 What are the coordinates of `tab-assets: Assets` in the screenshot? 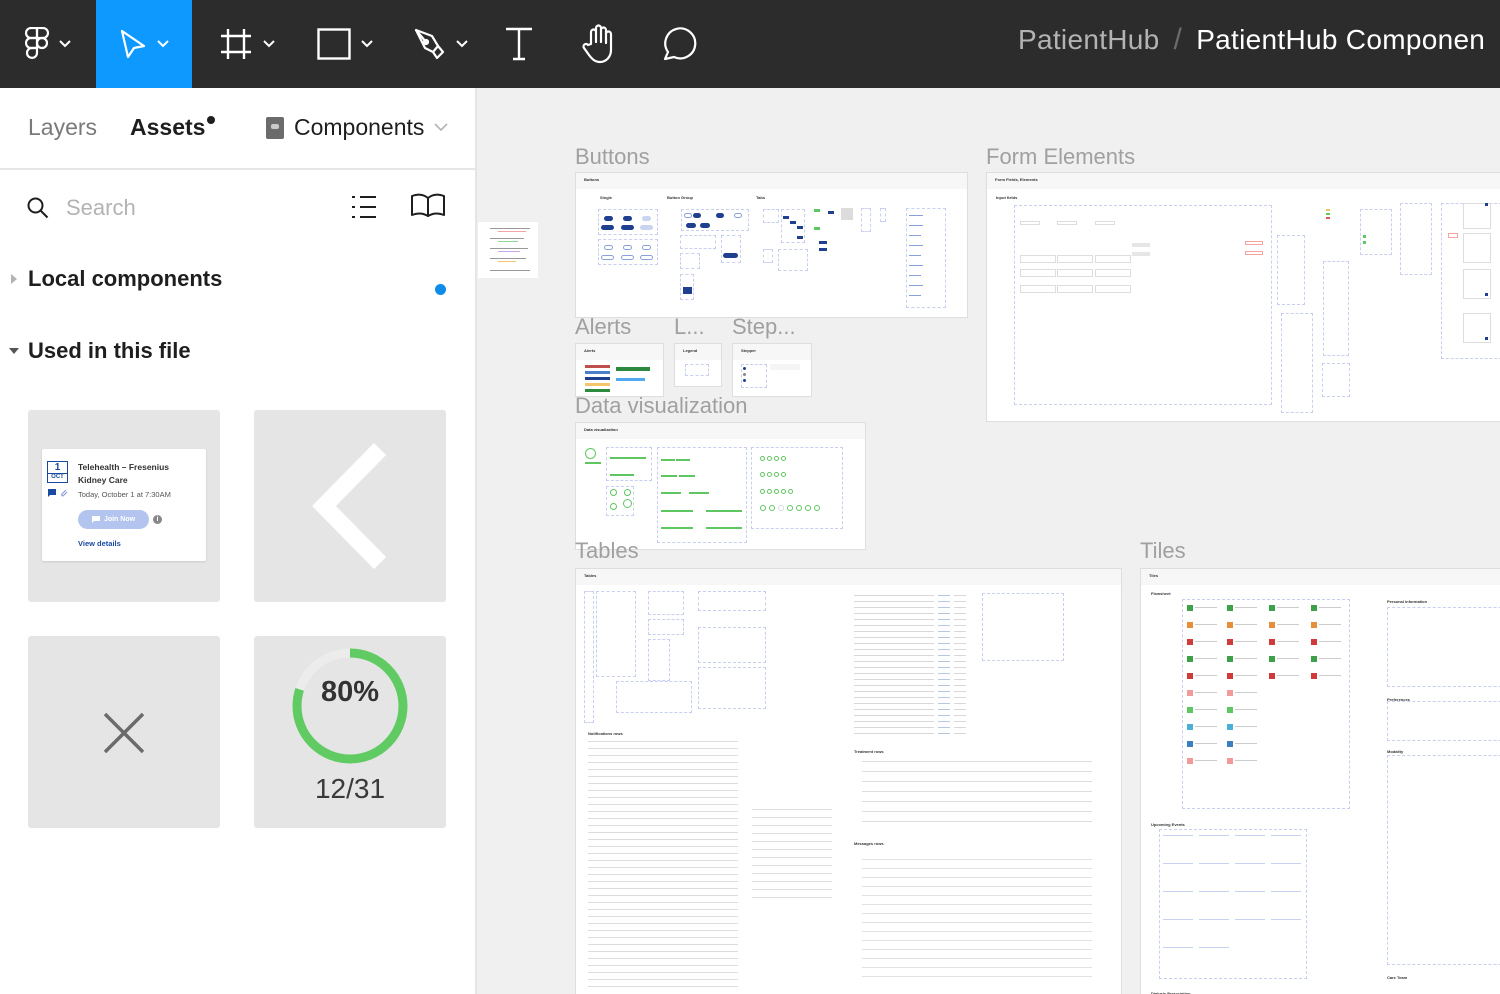 It's located at (173, 127).